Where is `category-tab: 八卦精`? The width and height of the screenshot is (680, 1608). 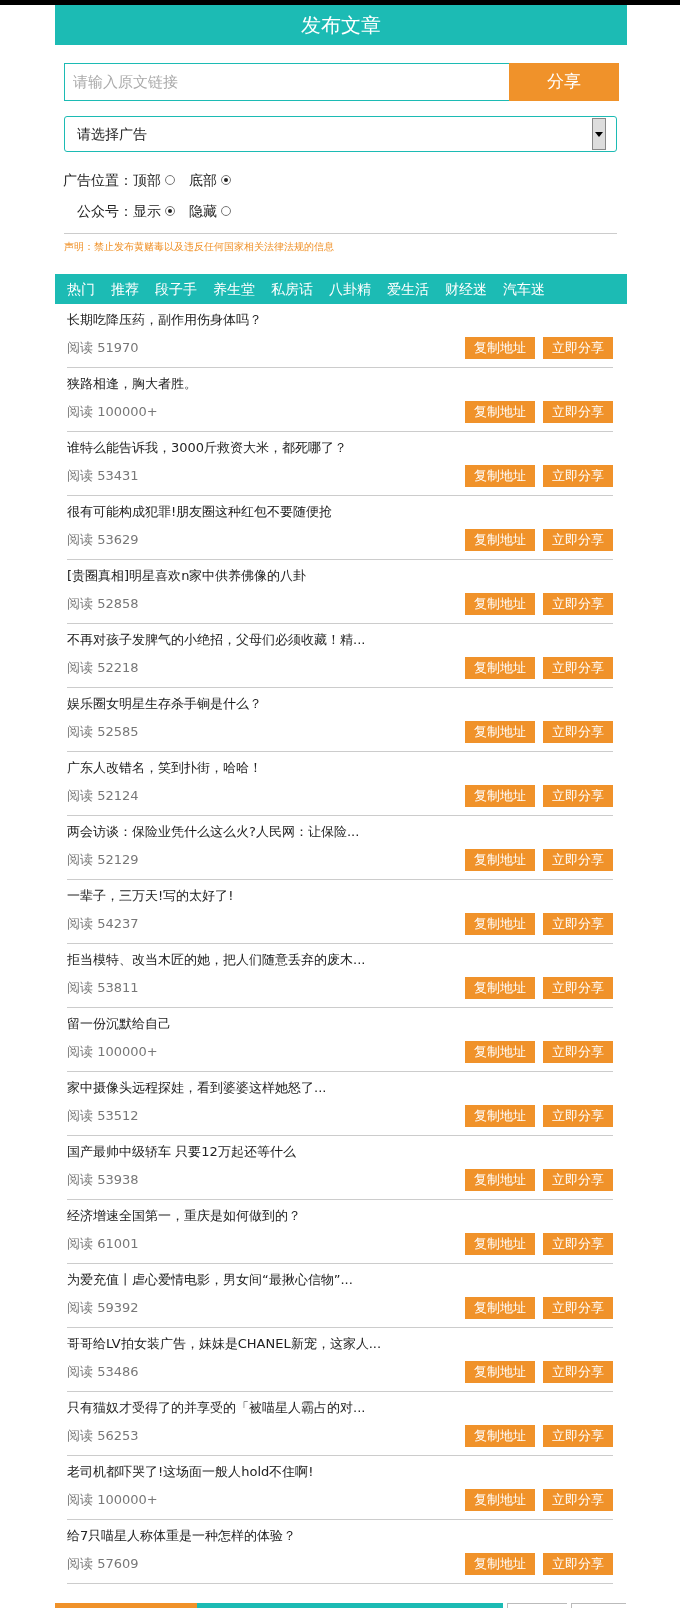
category-tab: 八卦精 is located at coordinates (350, 289).